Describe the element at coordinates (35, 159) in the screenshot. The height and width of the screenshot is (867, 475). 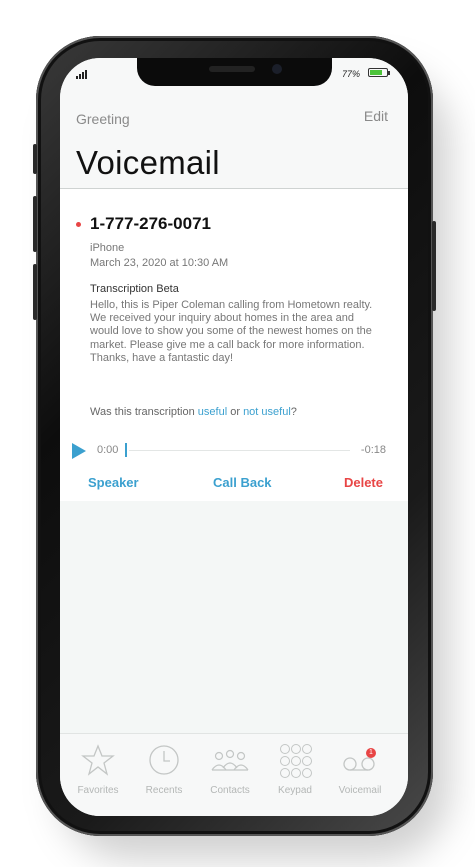
I see `mute-switch` at that location.